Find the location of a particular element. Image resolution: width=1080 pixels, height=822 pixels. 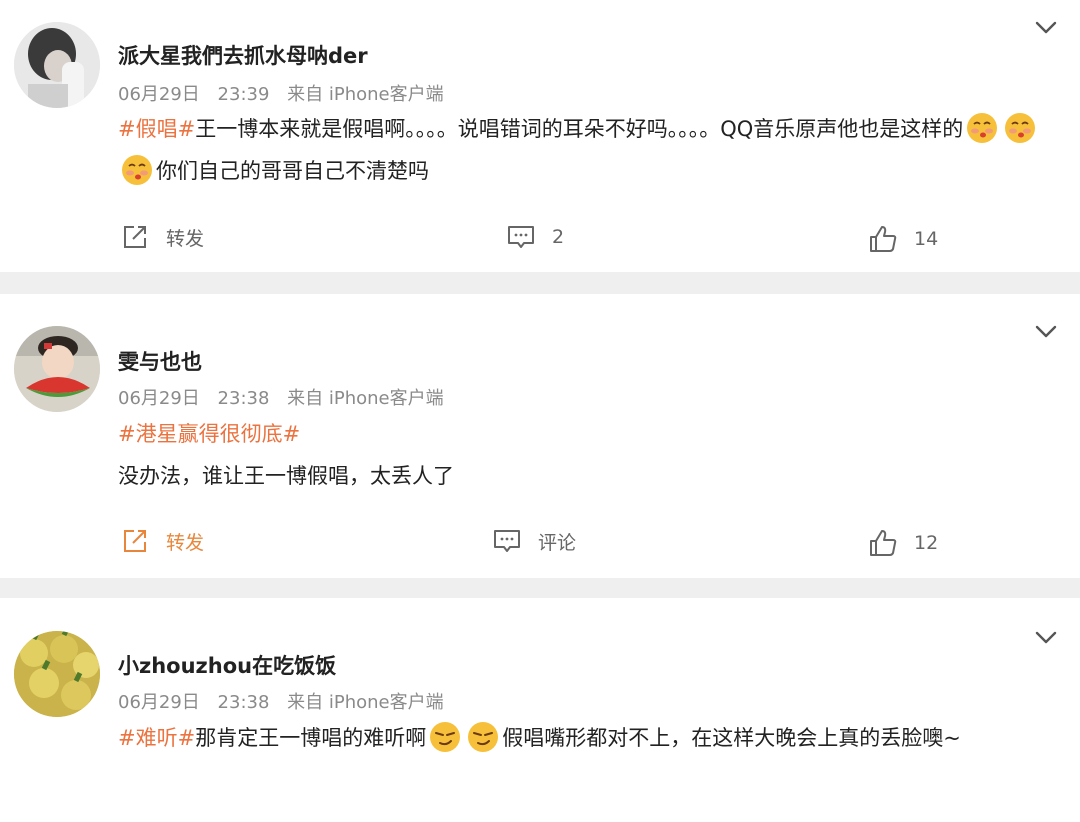

like-button: 12 is located at coordinates (903, 543).